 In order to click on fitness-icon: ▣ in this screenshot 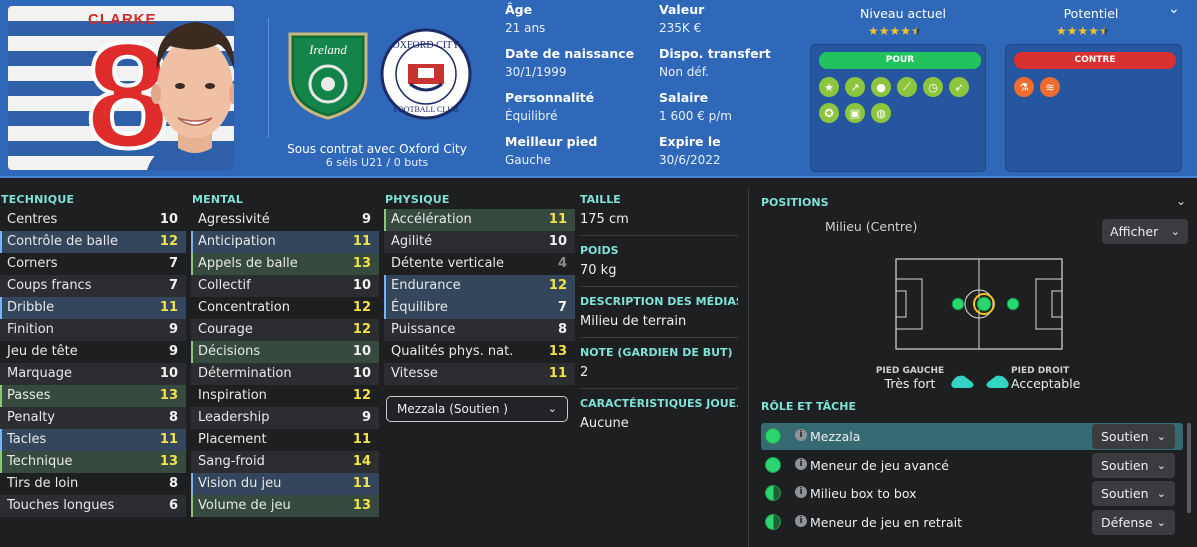, I will do `click(855, 113)`.